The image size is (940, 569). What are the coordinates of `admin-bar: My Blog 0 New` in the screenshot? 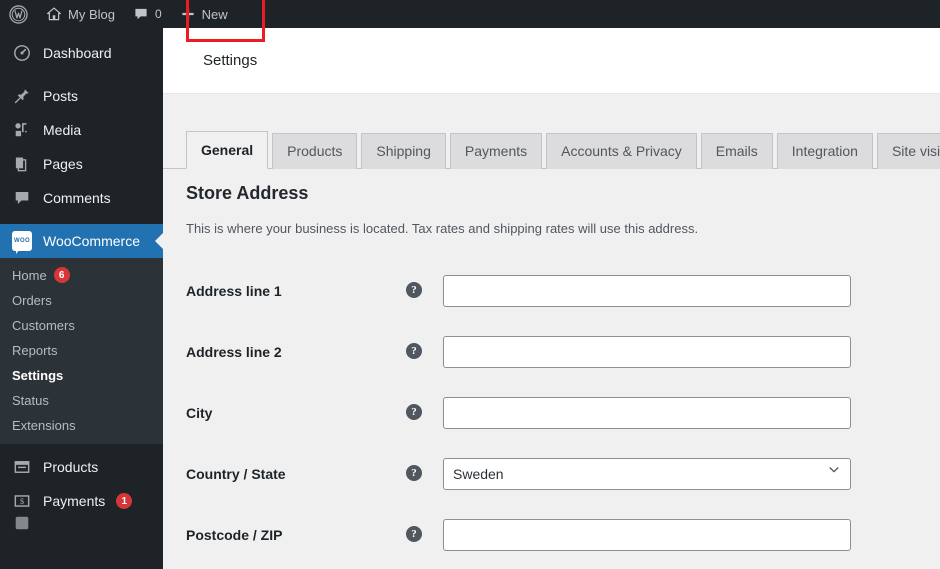 It's located at (470, 14).